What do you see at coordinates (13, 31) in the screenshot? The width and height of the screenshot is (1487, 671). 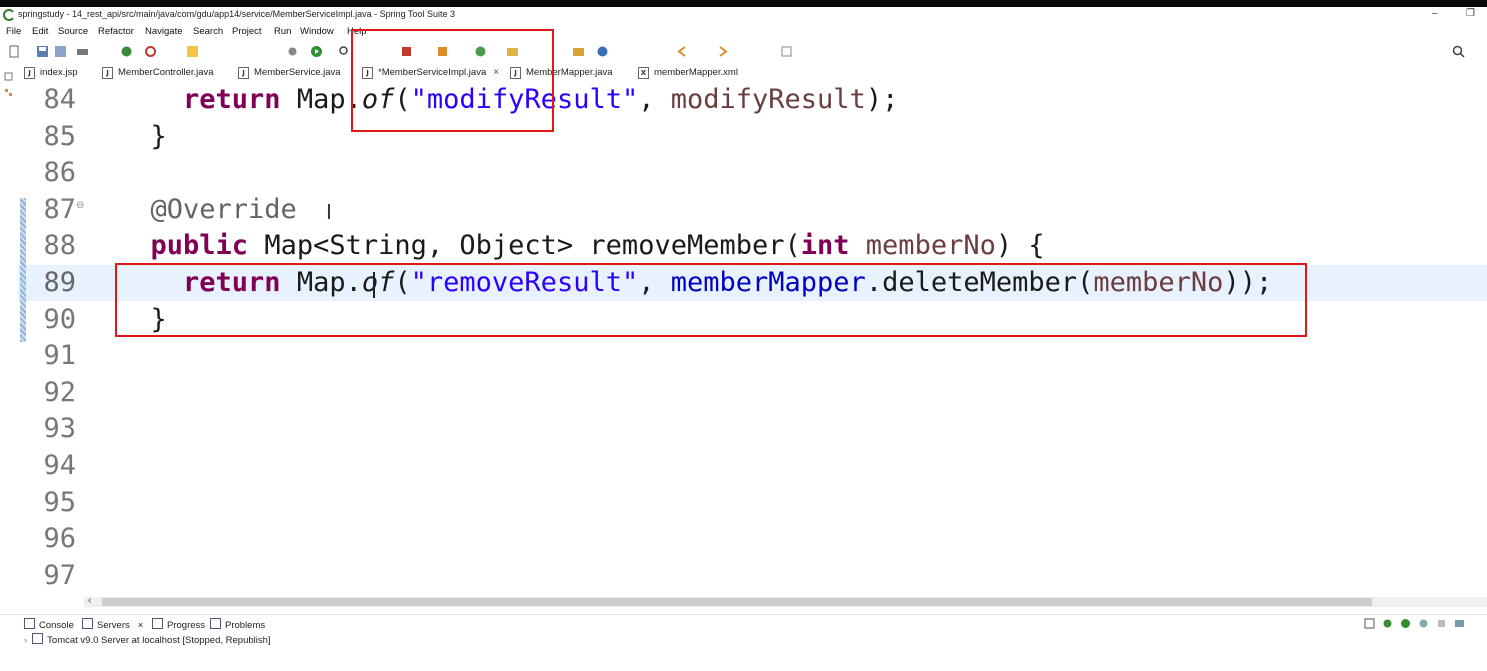 I see `menu-file: File` at bounding box center [13, 31].